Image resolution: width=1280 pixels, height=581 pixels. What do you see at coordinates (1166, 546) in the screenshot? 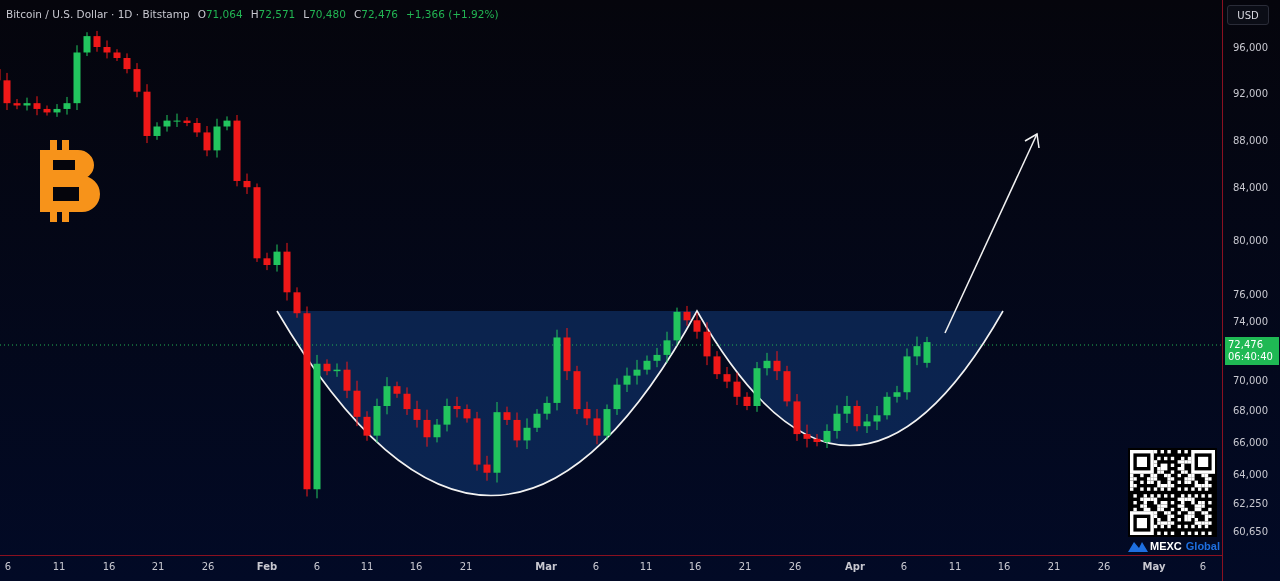
I see `brand-name: MEXC` at bounding box center [1166, 546].